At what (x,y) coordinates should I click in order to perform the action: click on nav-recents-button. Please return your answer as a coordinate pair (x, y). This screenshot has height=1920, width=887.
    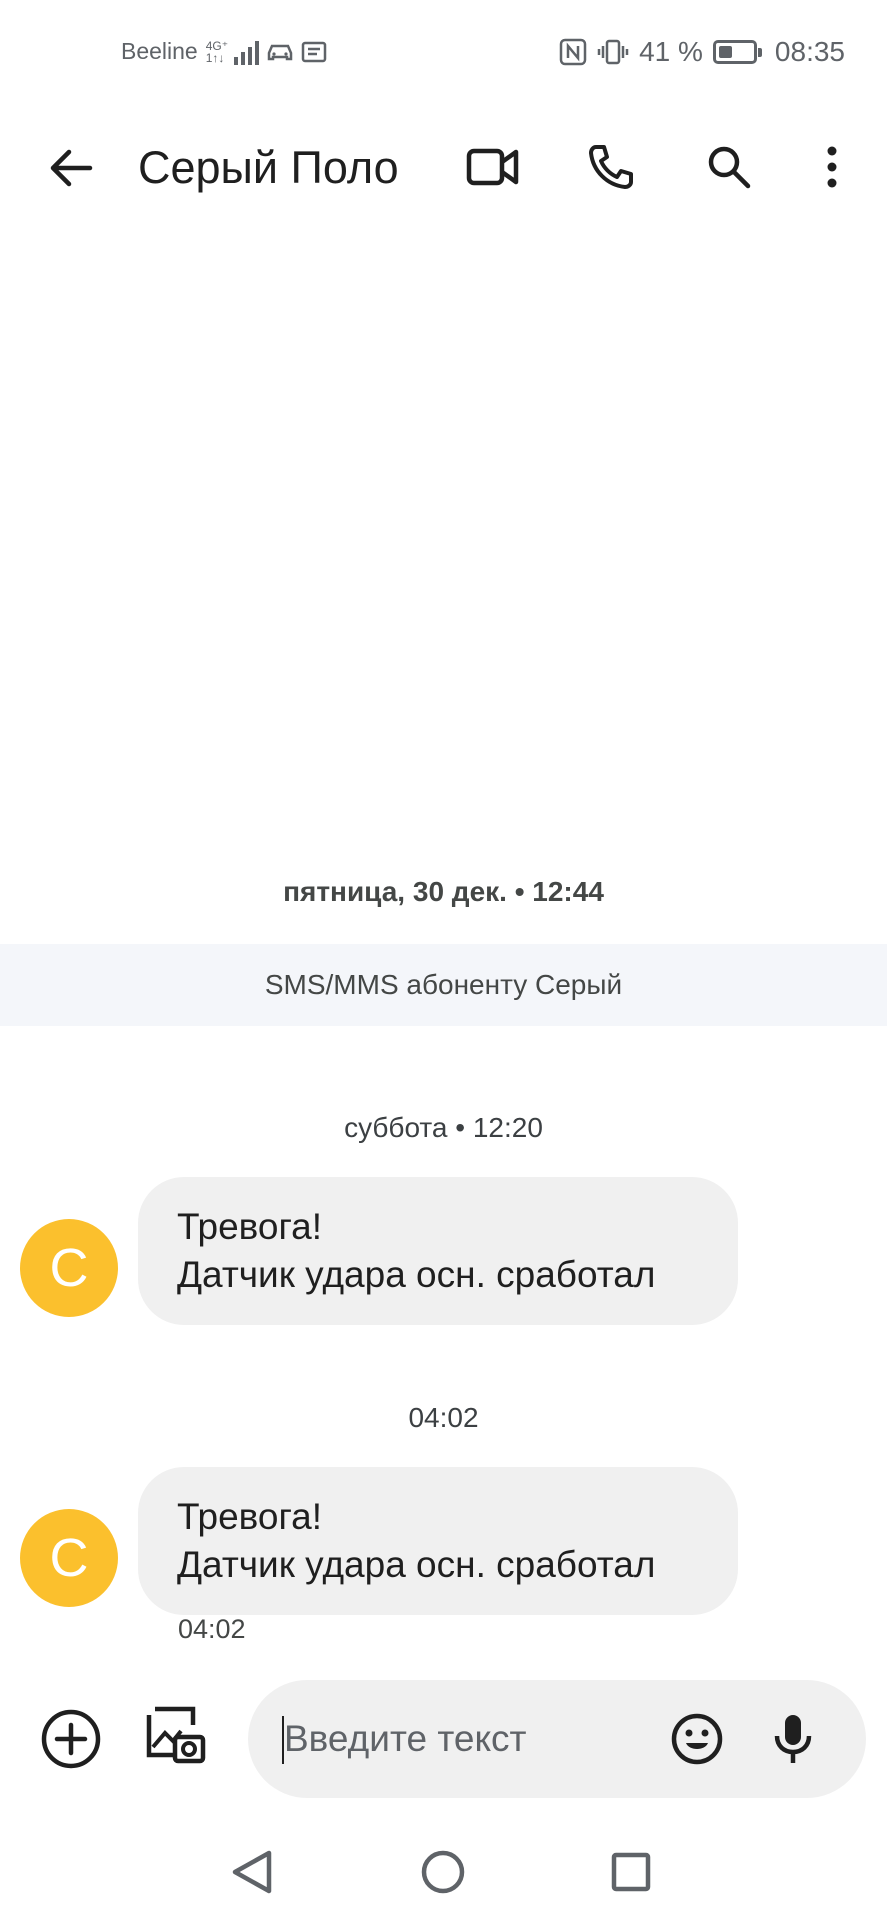
    Looking at the image, I should click on (631, 1872).